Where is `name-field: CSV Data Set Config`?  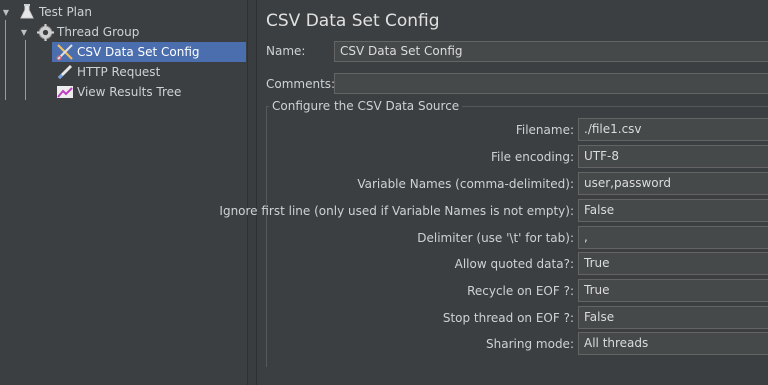
name-field: CSV Data Set Config is located at coordinates (551, 51).